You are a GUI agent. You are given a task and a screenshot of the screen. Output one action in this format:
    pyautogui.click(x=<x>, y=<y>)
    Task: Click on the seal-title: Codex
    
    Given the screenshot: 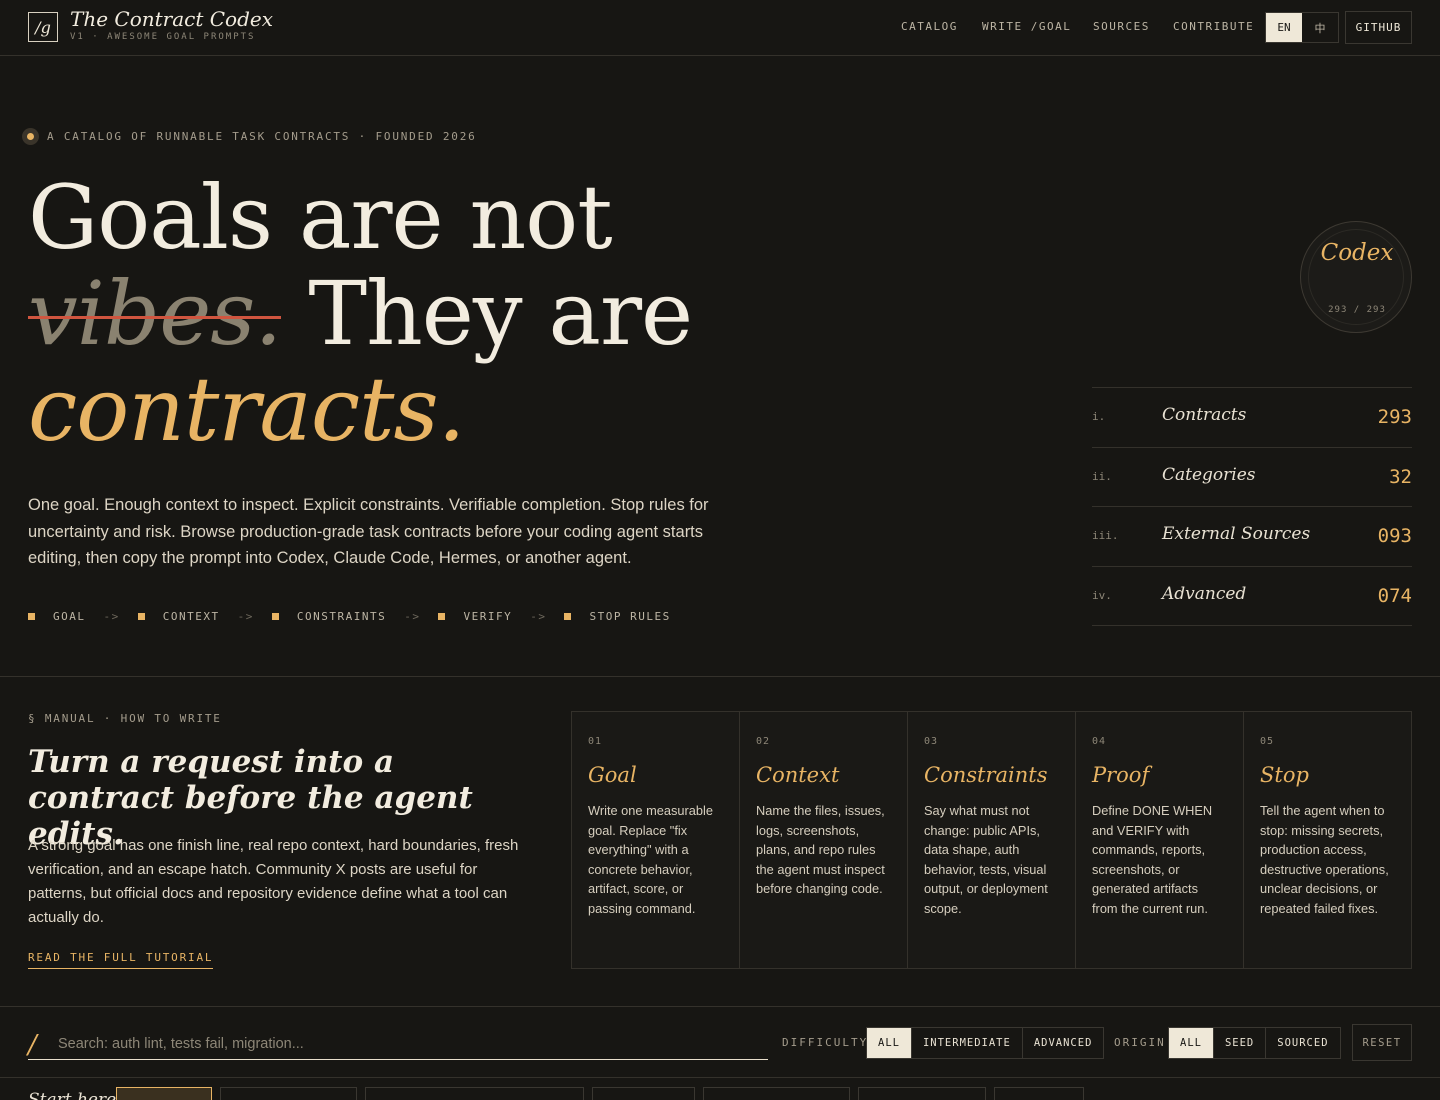 What is the action you would take?
    pyautogui.click(x=1357, y=253)
    